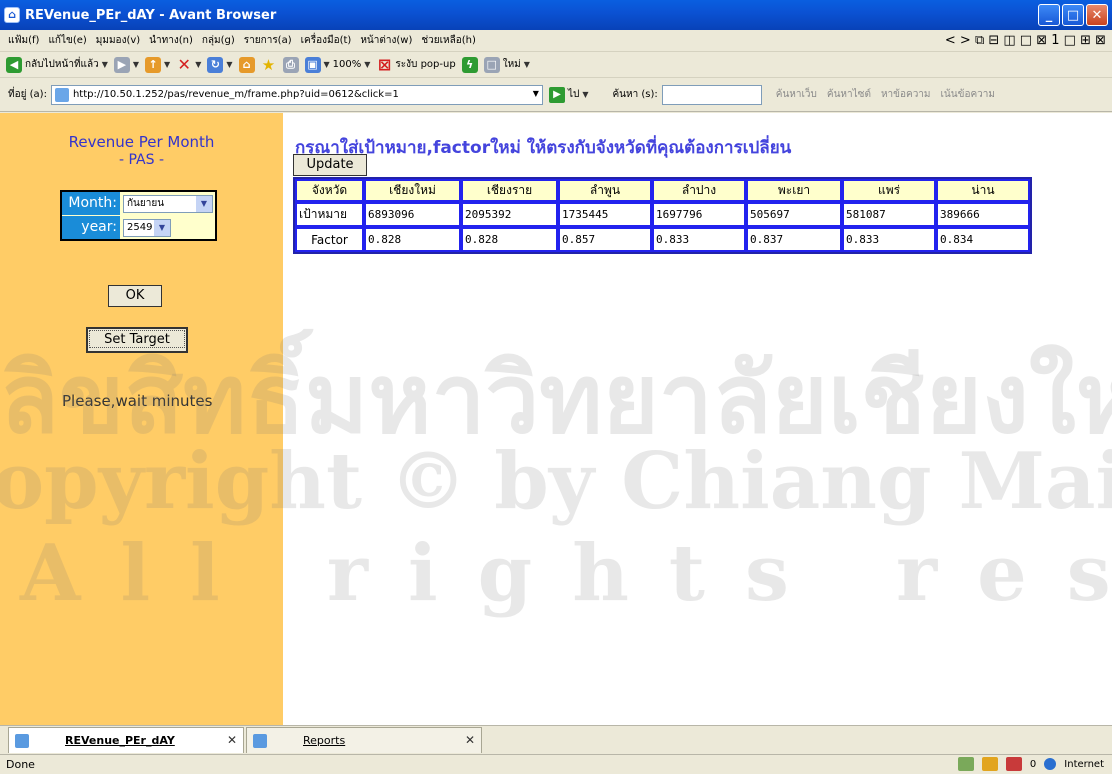  I want to click on status-count: 0, so click(1033, 764).